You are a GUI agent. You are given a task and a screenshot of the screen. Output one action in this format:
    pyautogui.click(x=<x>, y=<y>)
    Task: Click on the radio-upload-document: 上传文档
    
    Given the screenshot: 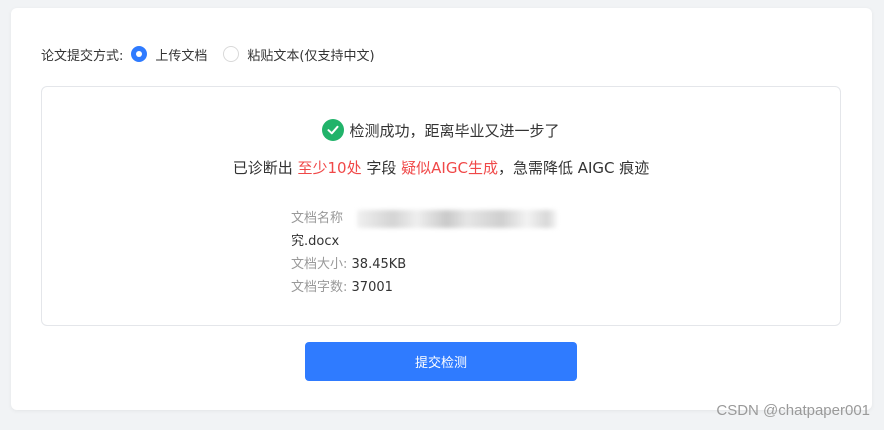 What is the action you would take?
    pyautogui.click(x=169, y=54)
    